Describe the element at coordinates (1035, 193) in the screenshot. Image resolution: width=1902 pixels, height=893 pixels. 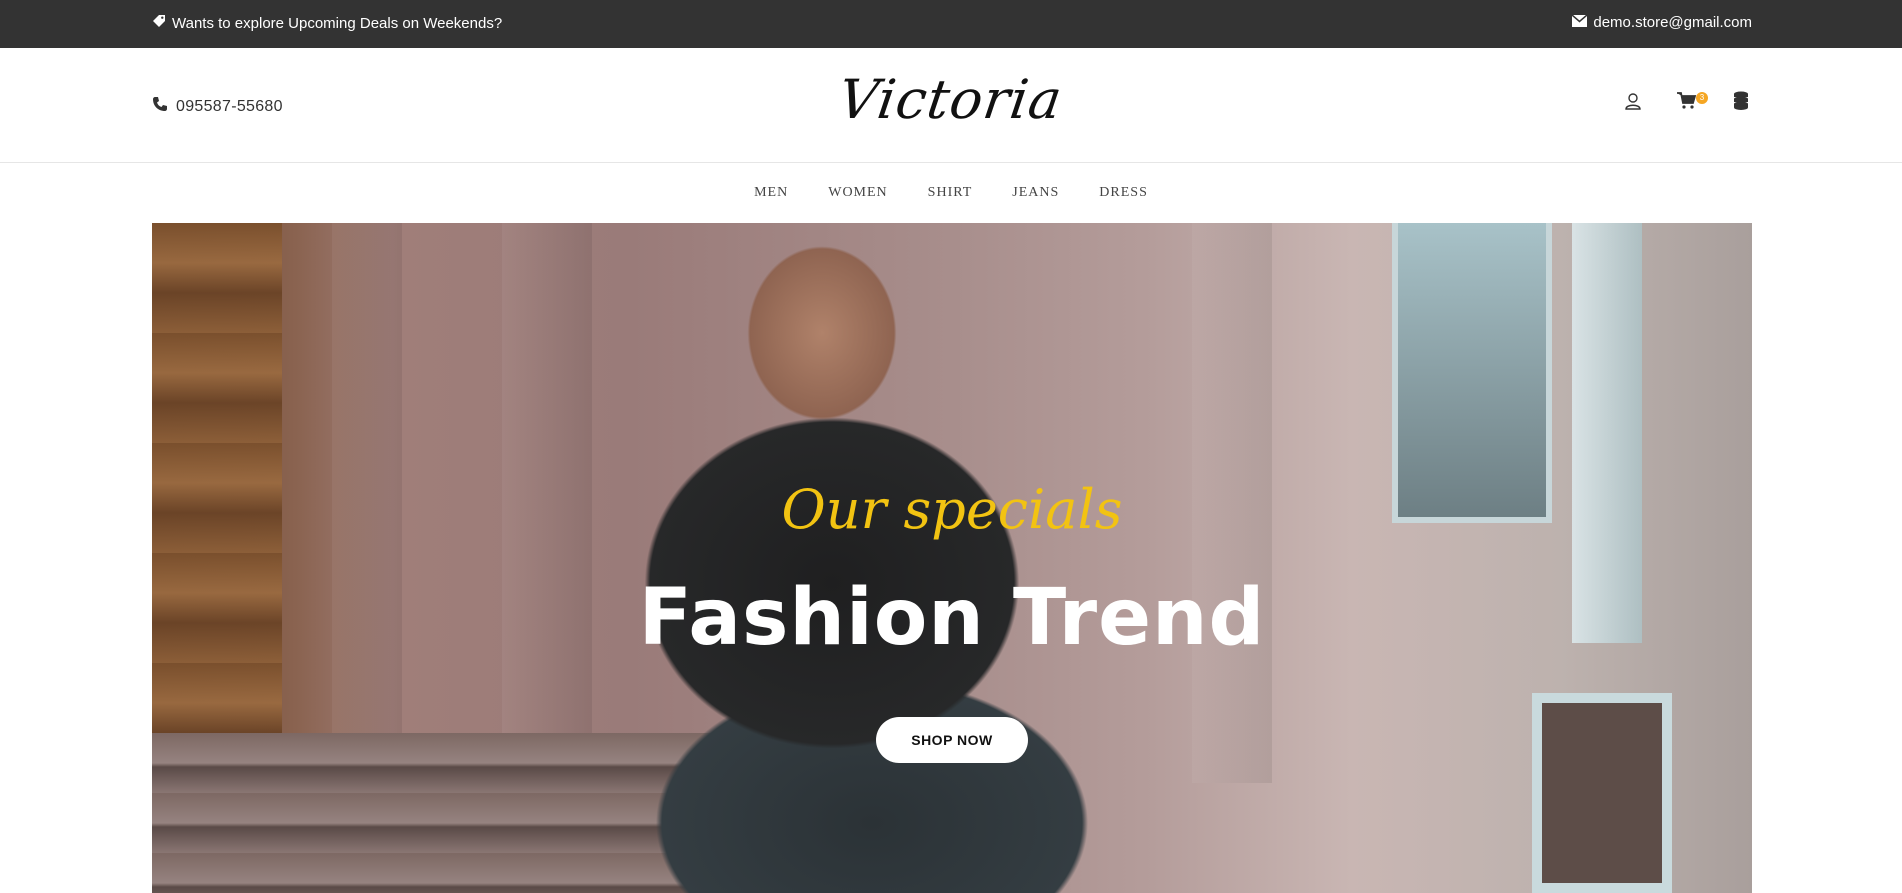
I see `nav-item-jeans: JEANS` at that location.